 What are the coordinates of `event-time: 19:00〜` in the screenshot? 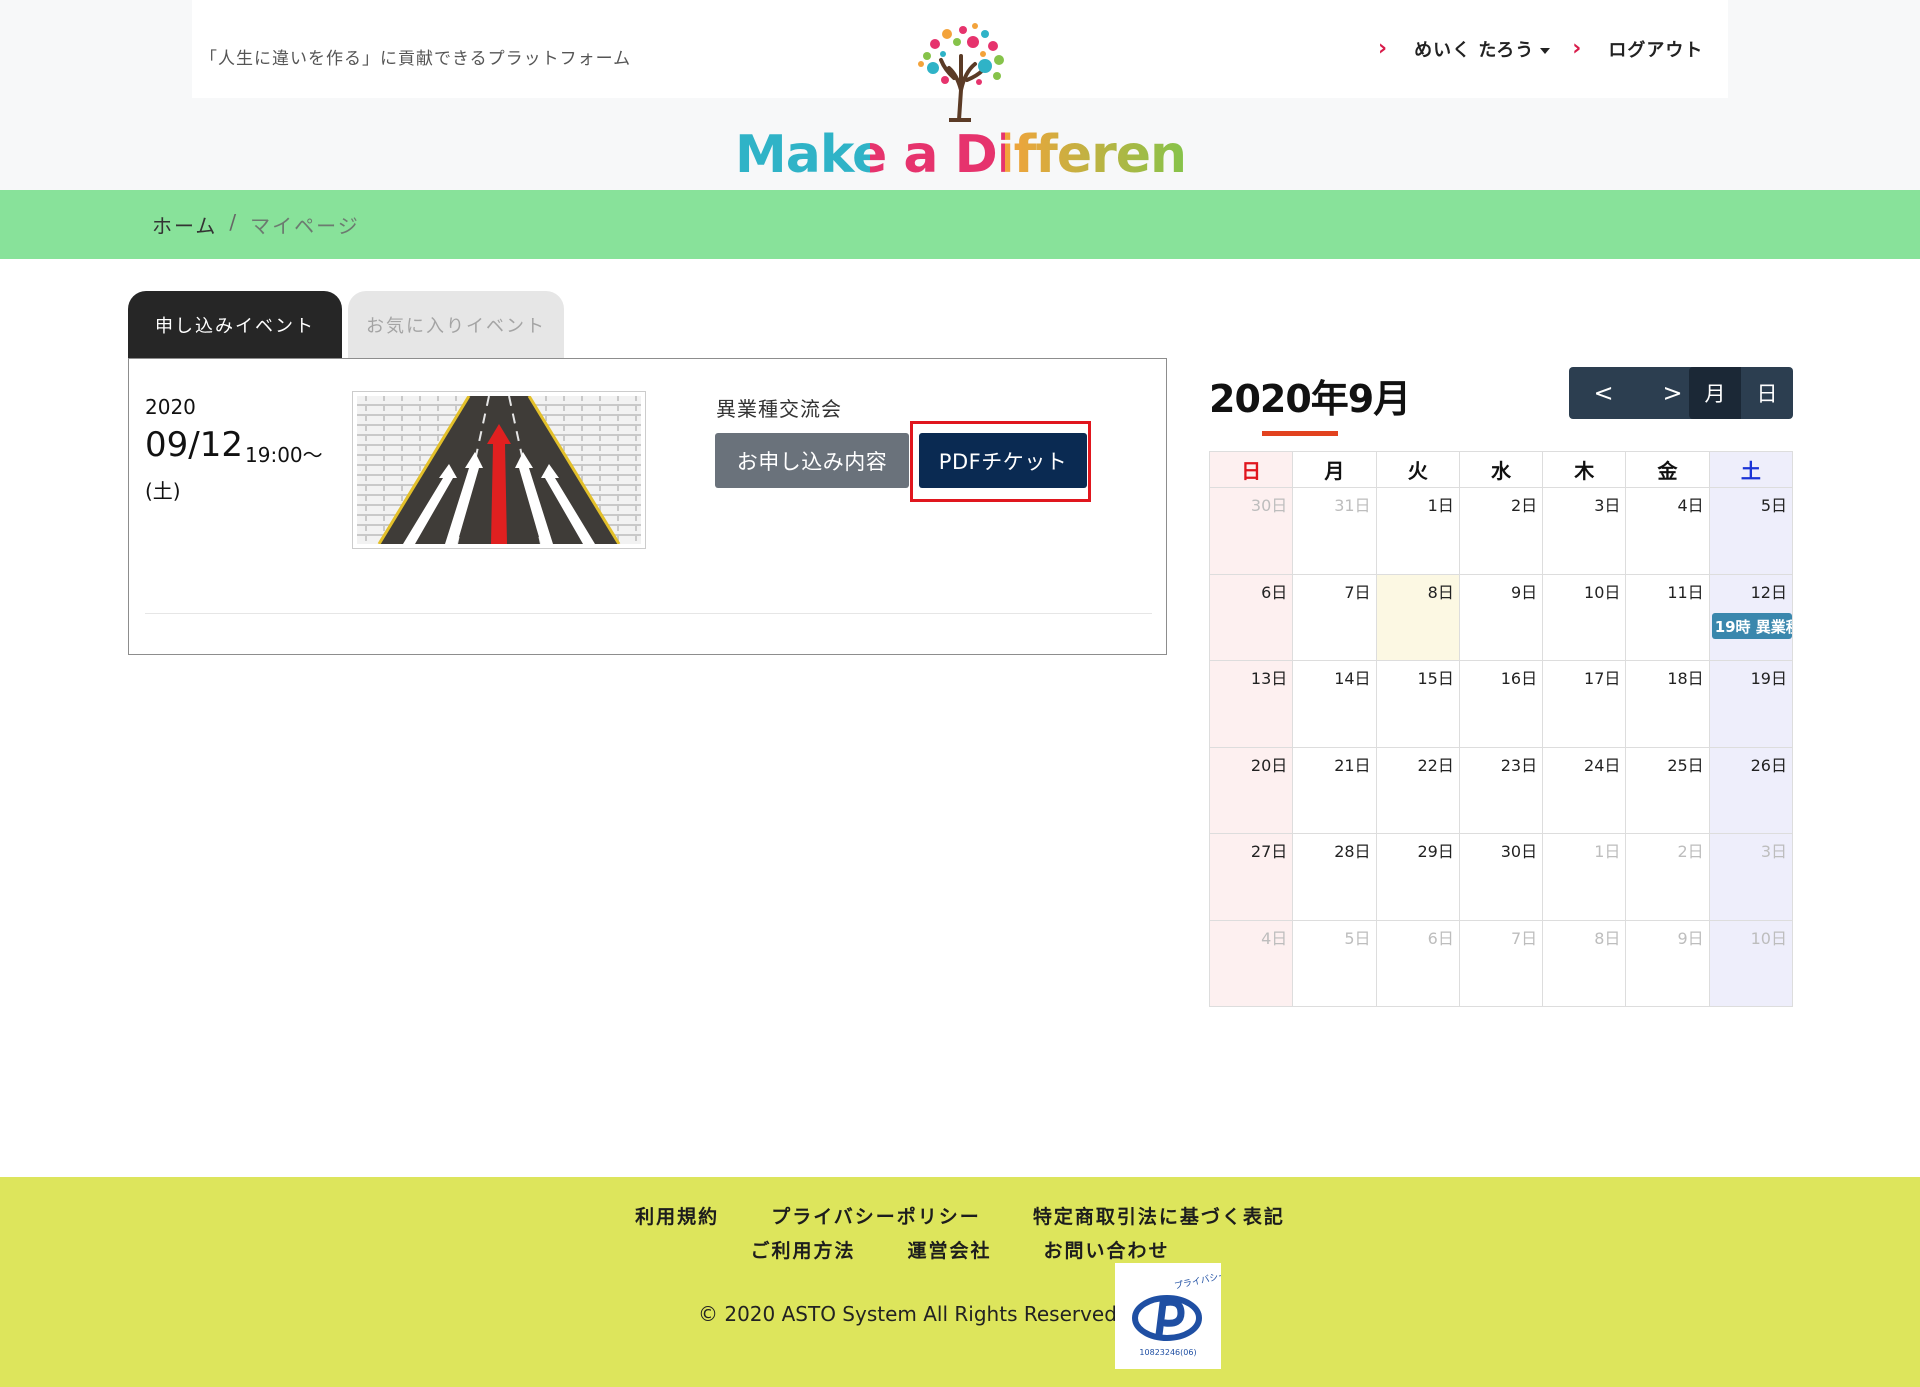 It's located at (284, 455).